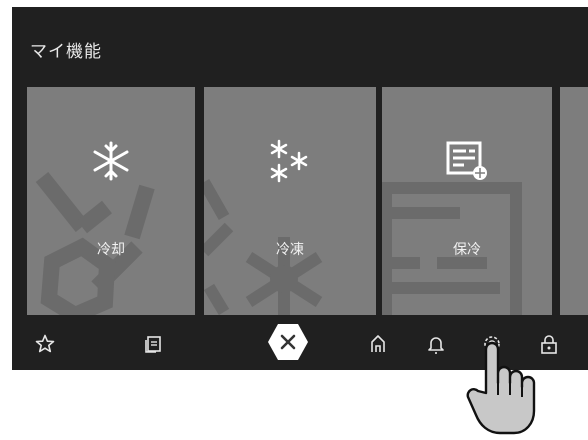 The height and width of the screenshot is (440, 588). I want to click on notes-icon, so click(153, 344).